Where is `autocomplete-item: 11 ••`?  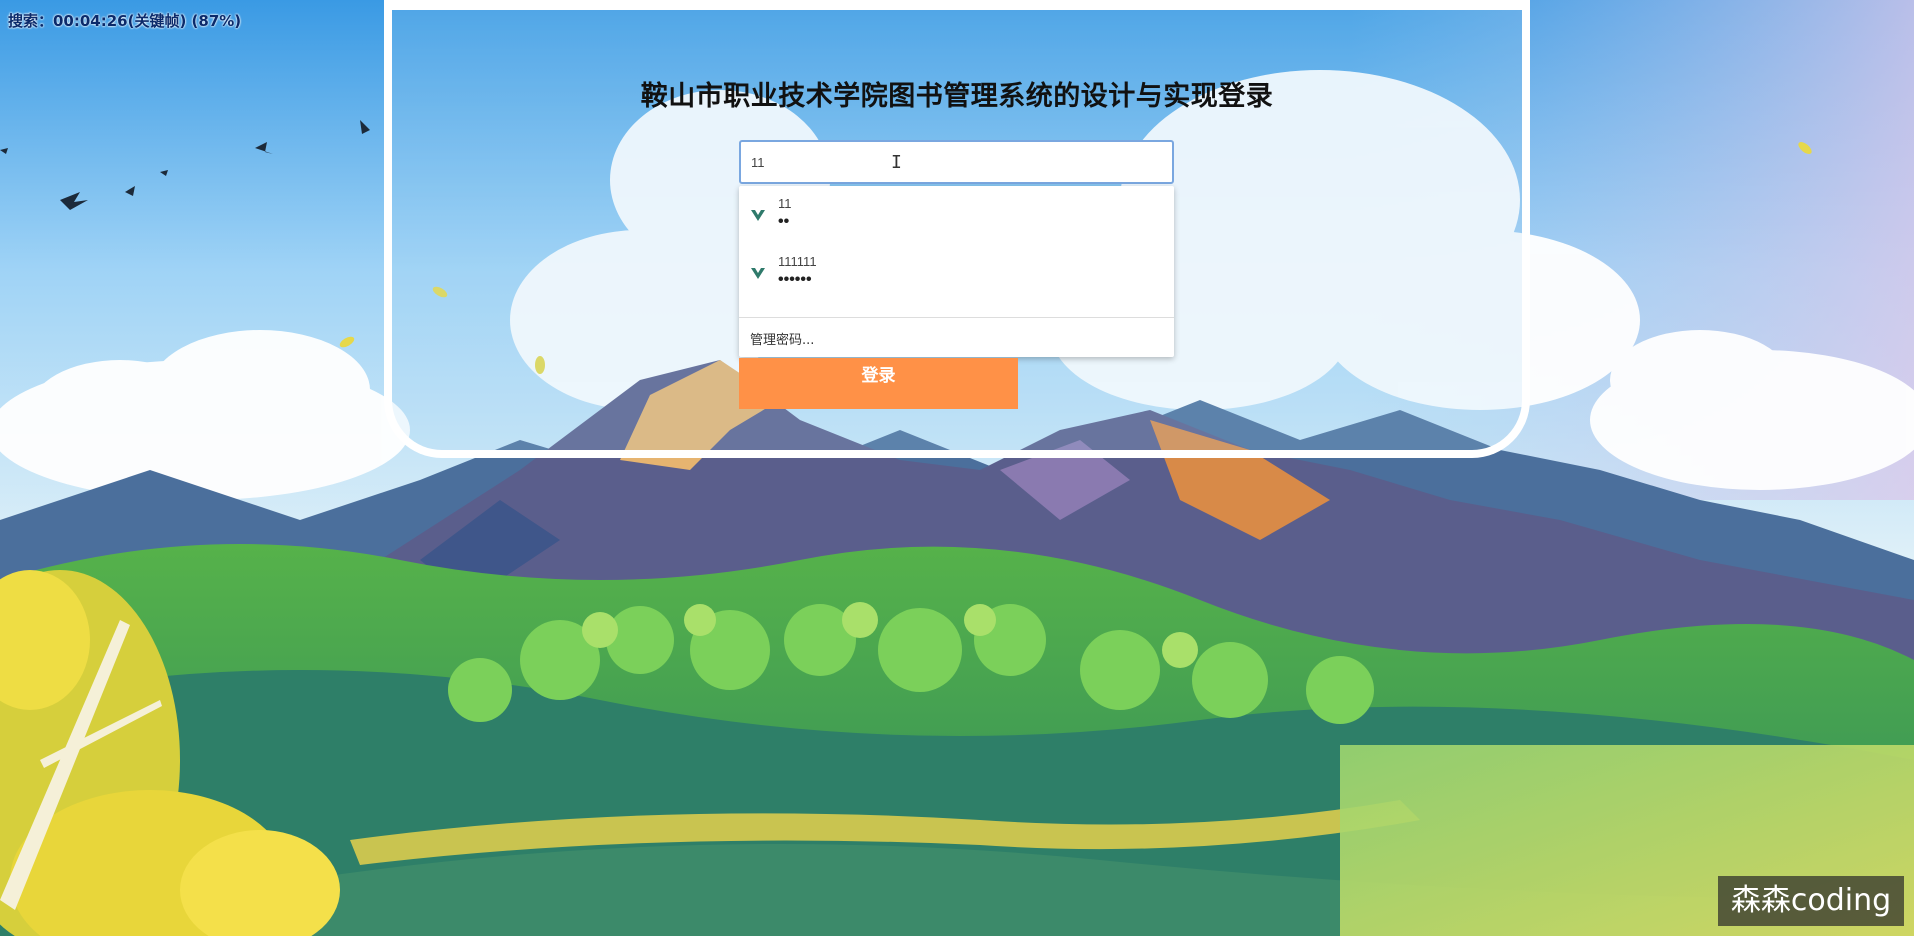 autocomplete-item: 11 •• is located at coordinates (956, 213).